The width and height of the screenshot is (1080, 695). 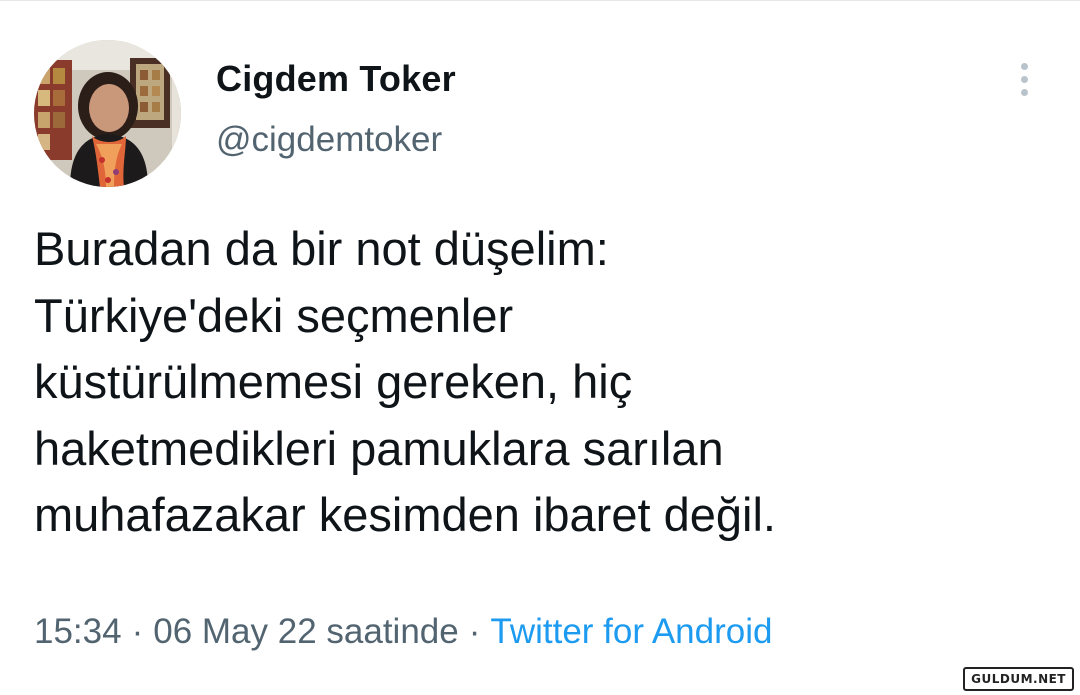 What do you see at coordinates (274, 315) in the screenshot?
I see `tweet-line: Türkiye'deki seçmenler` at bounding box center [274, 315].